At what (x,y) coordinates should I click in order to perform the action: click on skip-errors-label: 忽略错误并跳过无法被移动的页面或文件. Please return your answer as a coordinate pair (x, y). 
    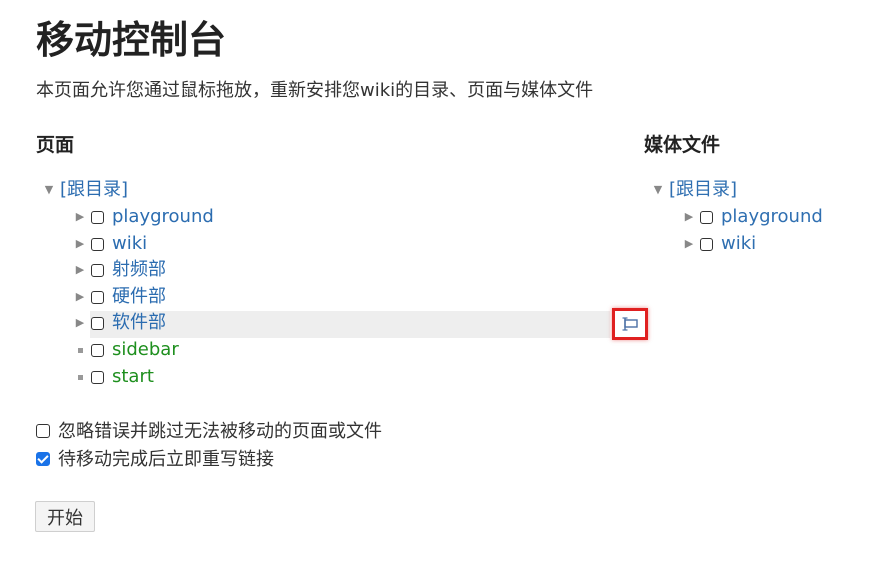
    Looking at the image, I should click on (220, 431).